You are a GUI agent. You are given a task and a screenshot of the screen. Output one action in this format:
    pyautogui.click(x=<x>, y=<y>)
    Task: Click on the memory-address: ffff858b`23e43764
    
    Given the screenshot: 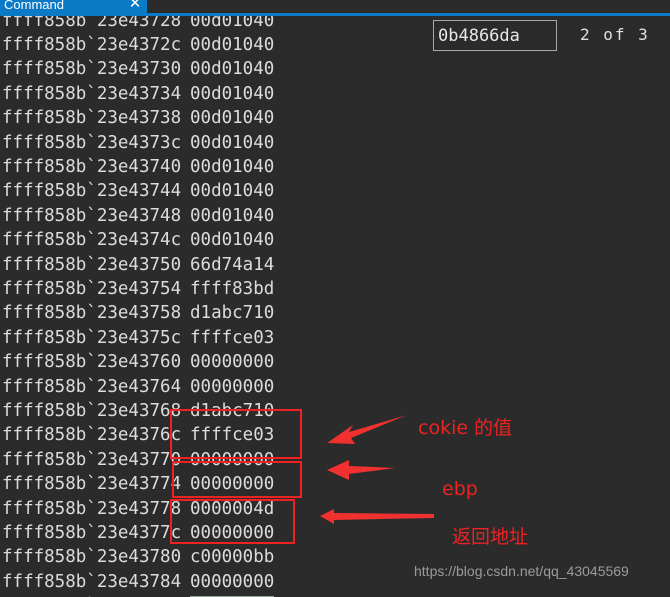 What is the action you would take?
    pyautogui.click(x=92, y=386)
    